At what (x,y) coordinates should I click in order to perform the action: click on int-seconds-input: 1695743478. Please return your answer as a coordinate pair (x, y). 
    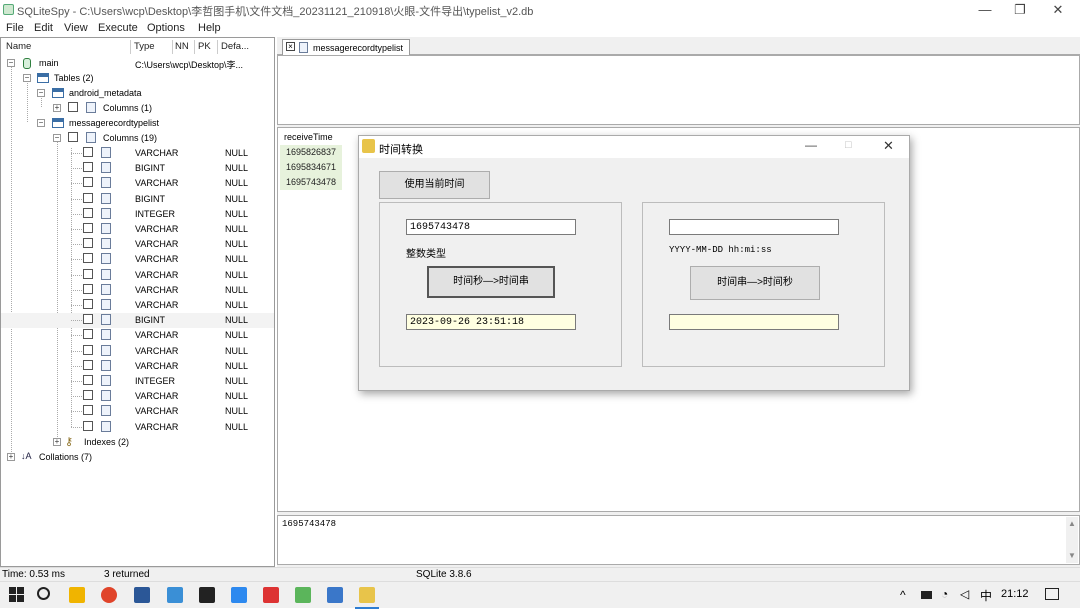
    Looking at the image, I should click on (491, 227).